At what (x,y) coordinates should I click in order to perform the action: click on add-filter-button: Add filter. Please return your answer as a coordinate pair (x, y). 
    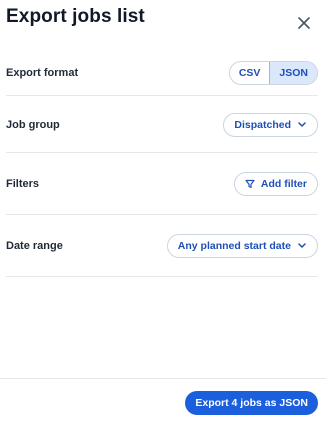
    Looking at the image, I should click on (275, 184).